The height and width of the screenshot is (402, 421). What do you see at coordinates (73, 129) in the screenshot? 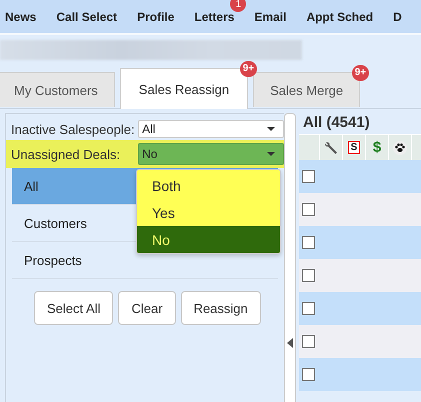
I see `filter-label: Inactive Salespeople:` at bounding box center [73, 129].